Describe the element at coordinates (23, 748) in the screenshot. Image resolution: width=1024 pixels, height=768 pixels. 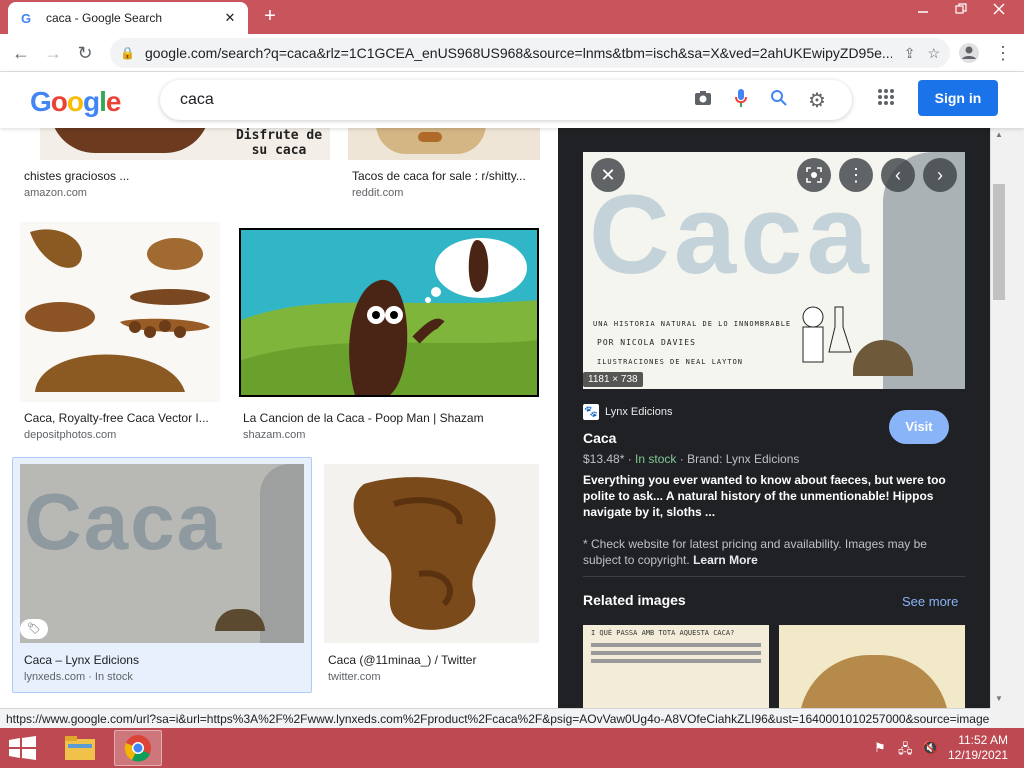
I see `windows-start-icon` at that location.